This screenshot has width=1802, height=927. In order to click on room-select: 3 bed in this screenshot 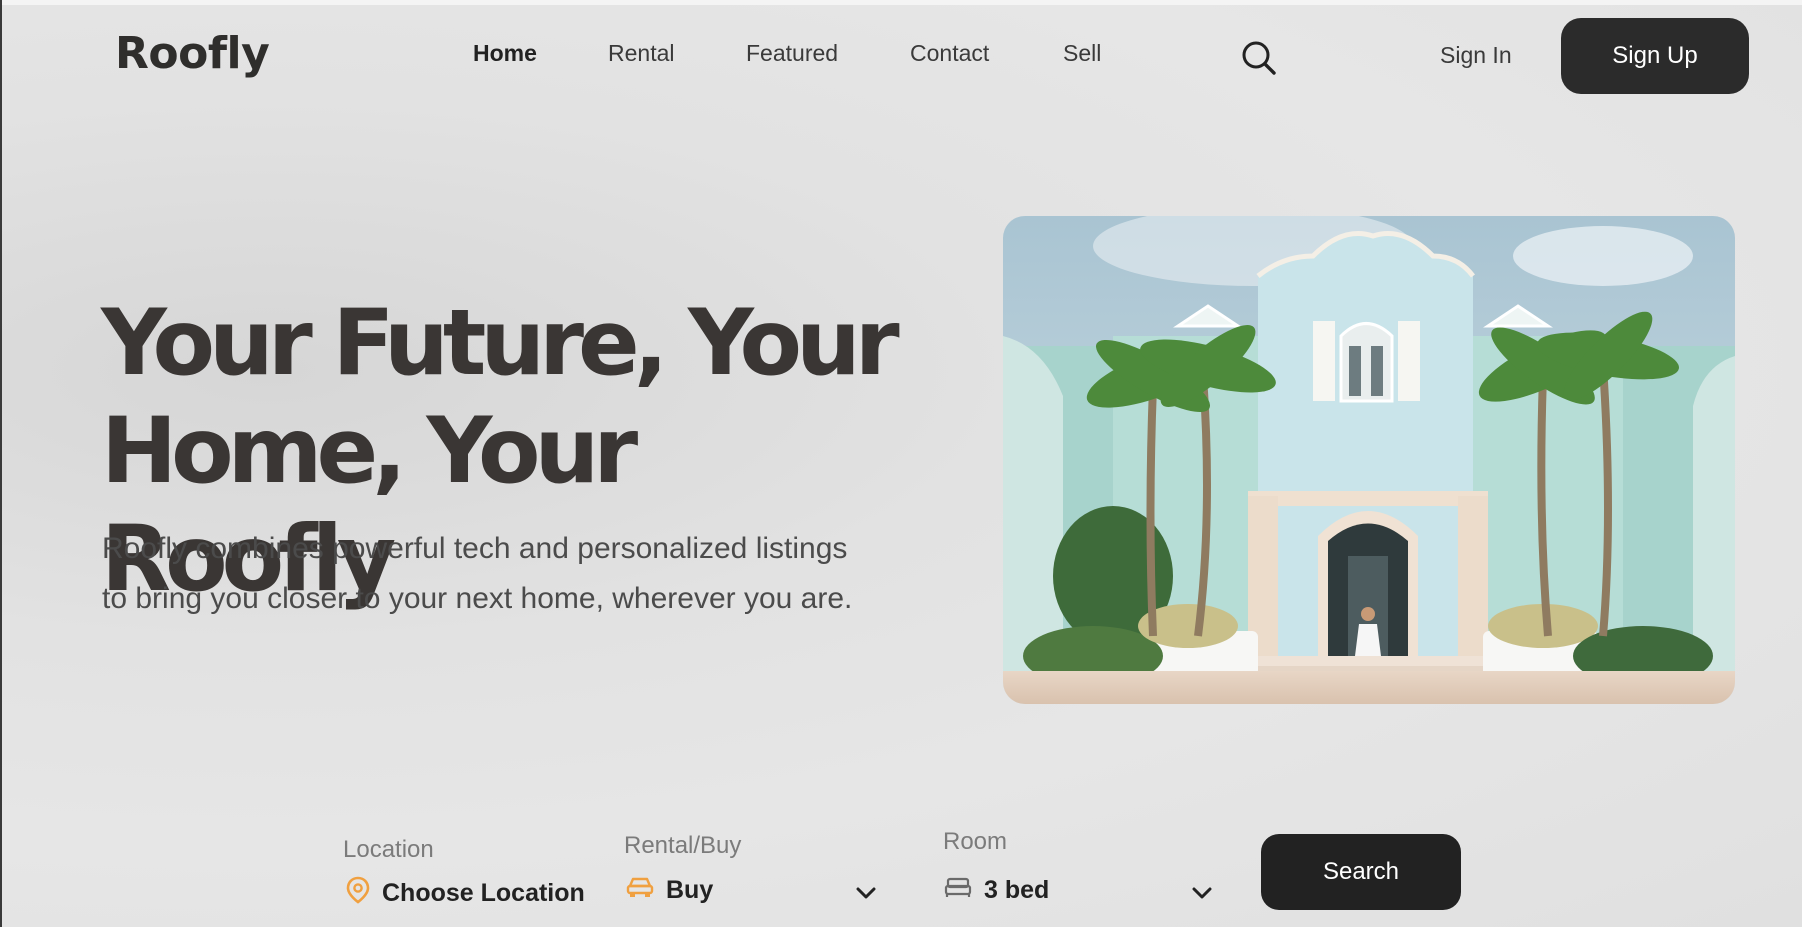, I will do `click(996, 890)`.